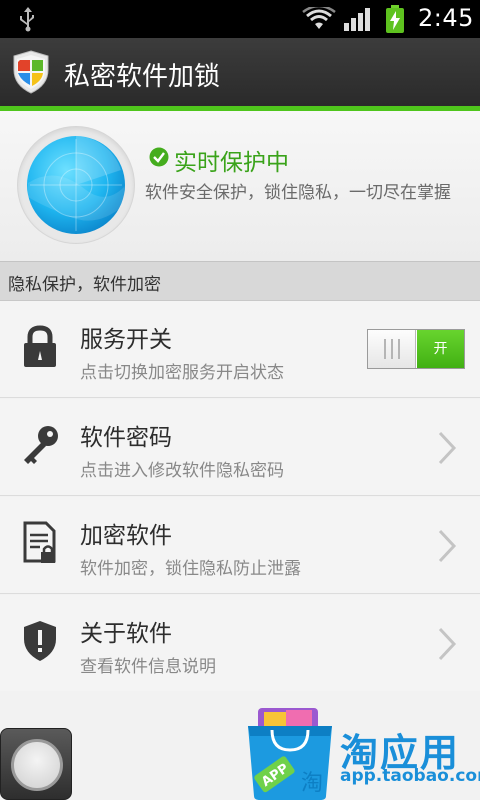 The width and height of the screenshot is (480, 800). What do you see at coordinates (84, 285) in the screenshot?
I see `section-header-label: 隐私保护，软件加密` at bounding box center [84, 285].